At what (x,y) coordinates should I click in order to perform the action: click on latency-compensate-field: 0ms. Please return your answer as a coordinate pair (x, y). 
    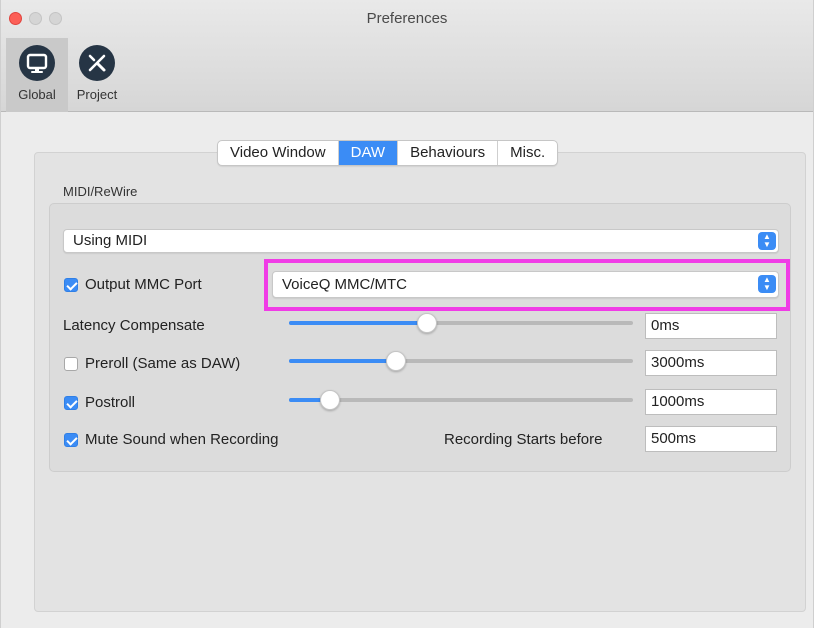
    Looking at the image, I should click on (711, 326).